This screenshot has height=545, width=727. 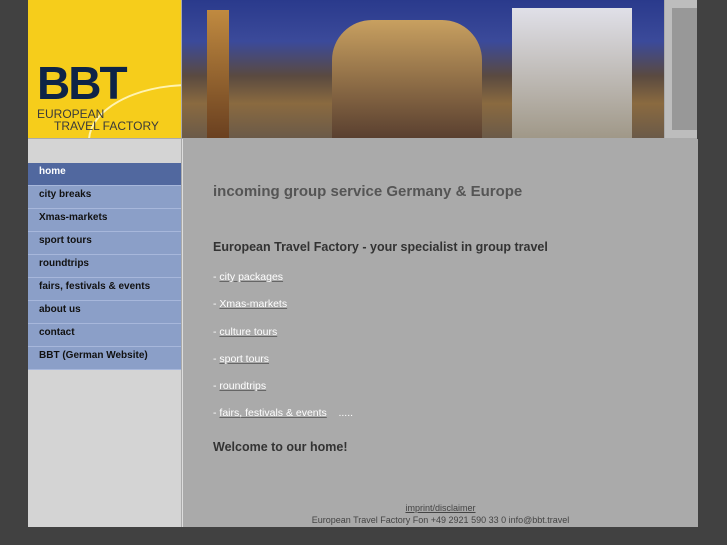 I want to click on nav-fairs-festivals-events: fairs, festivals & events, so click(x=104, y=289).